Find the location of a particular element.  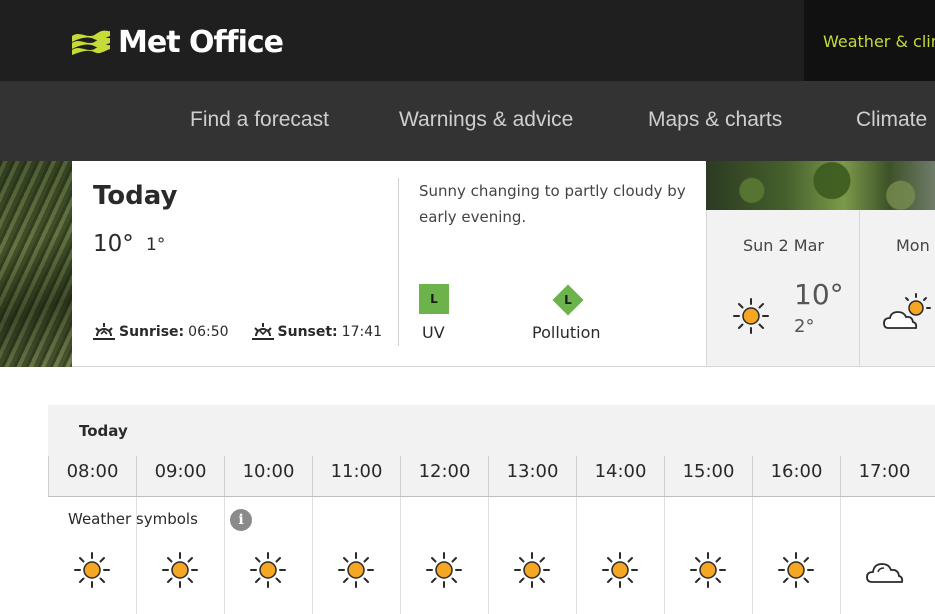

hour-time-cell: 17:00 is located at coordinates (884, 476).